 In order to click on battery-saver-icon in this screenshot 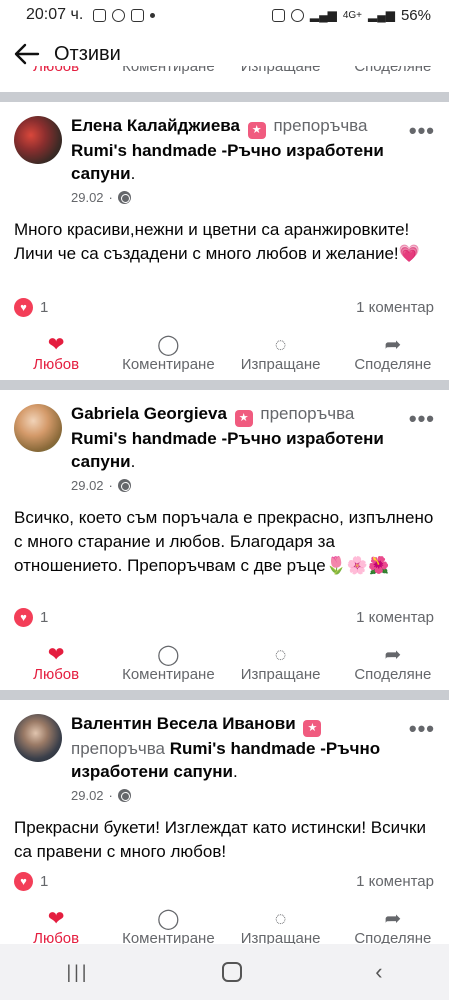, I will do `click(278, 15)`.